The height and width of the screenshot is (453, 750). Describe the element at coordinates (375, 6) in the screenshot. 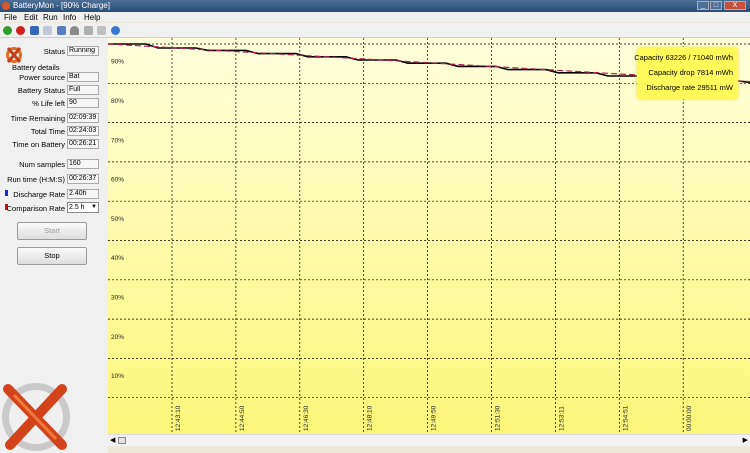

I see `title-bar: BatteryMon - [90% Charge] _ □ X` at that location.